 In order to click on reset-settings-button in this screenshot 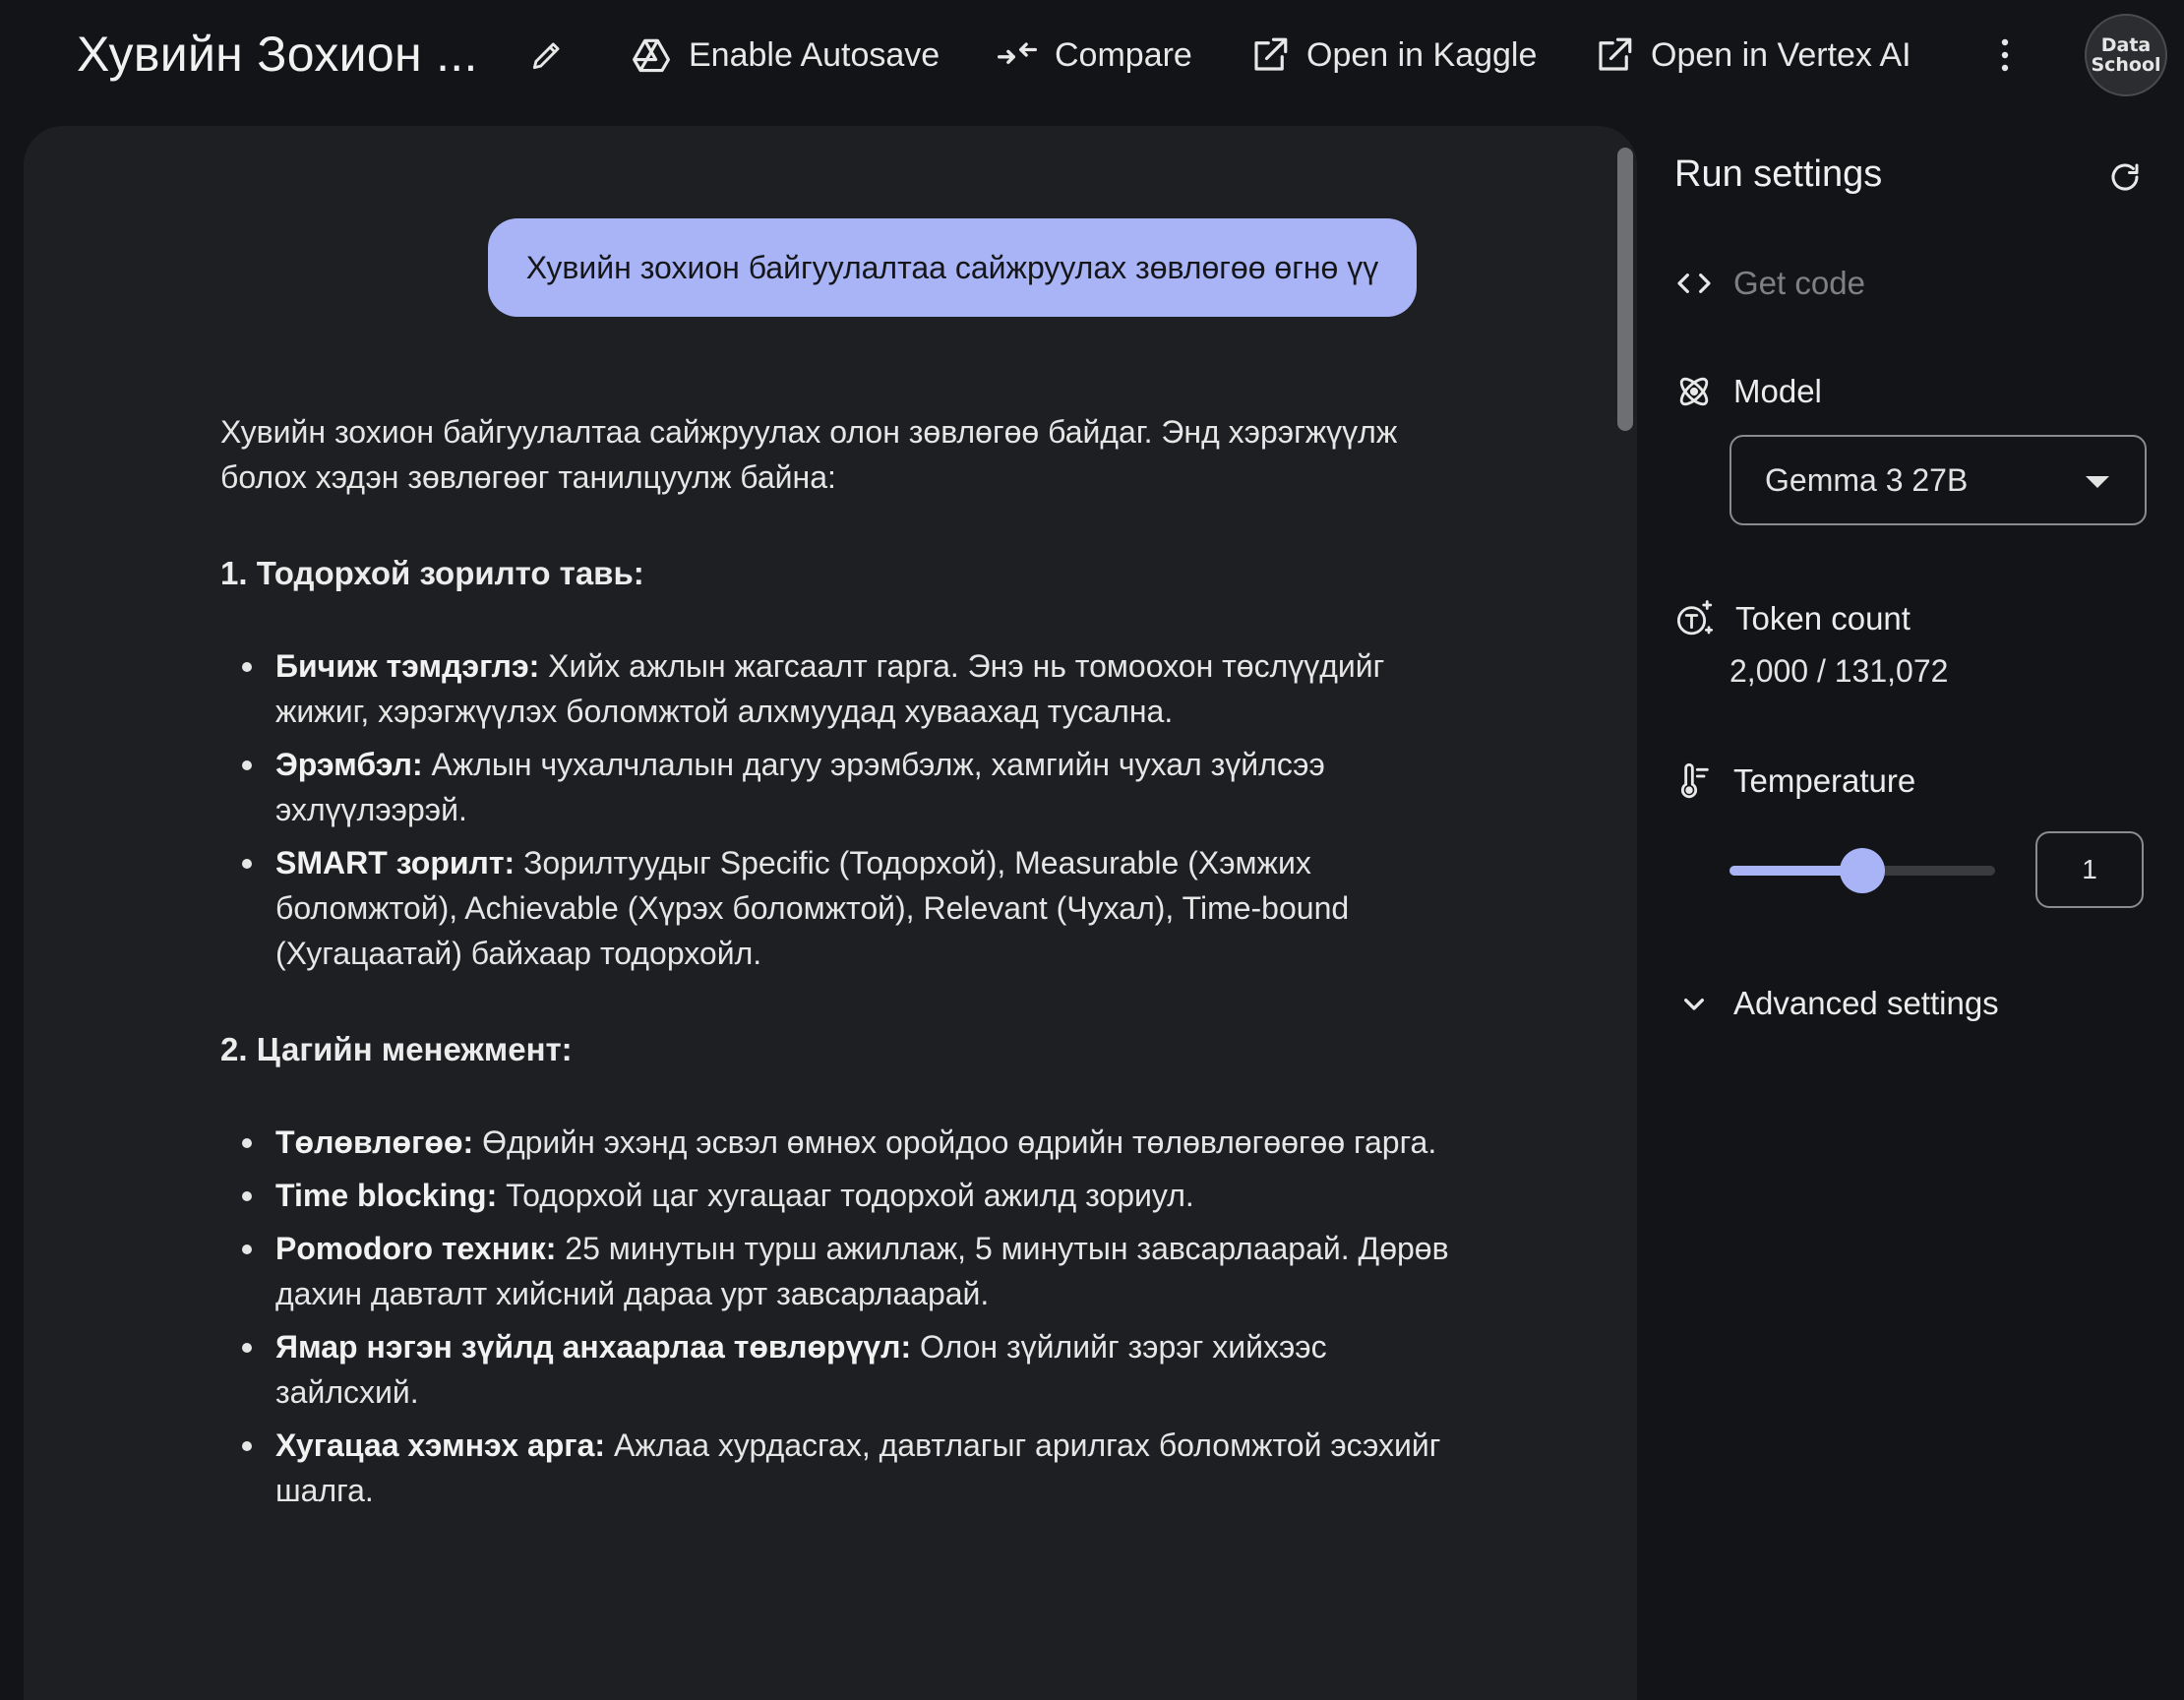, I will do `click(2125, 179)`.